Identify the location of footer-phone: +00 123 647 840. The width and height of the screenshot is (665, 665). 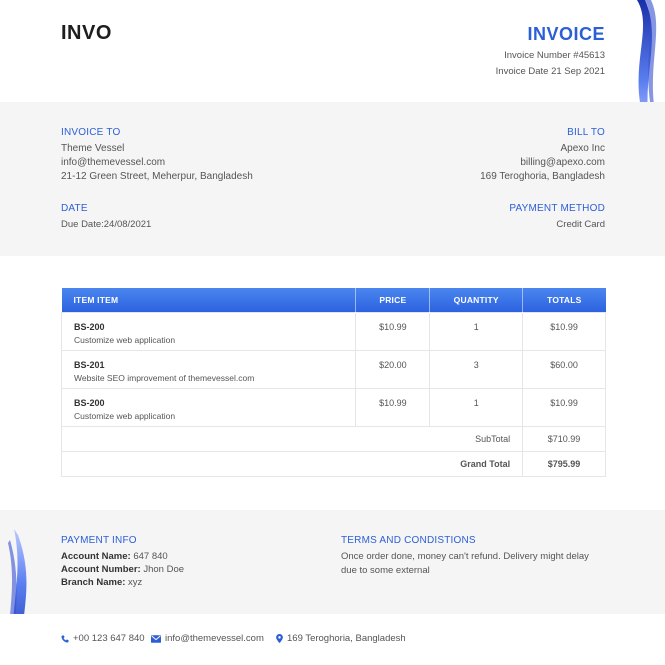
(103, 638).